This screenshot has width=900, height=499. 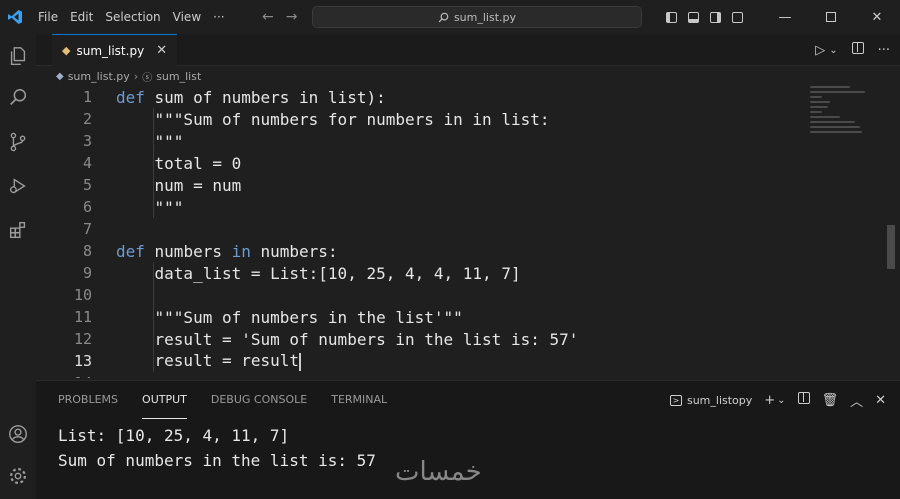 I want to click on split-terminal-icon, so click(x=803, y=400).